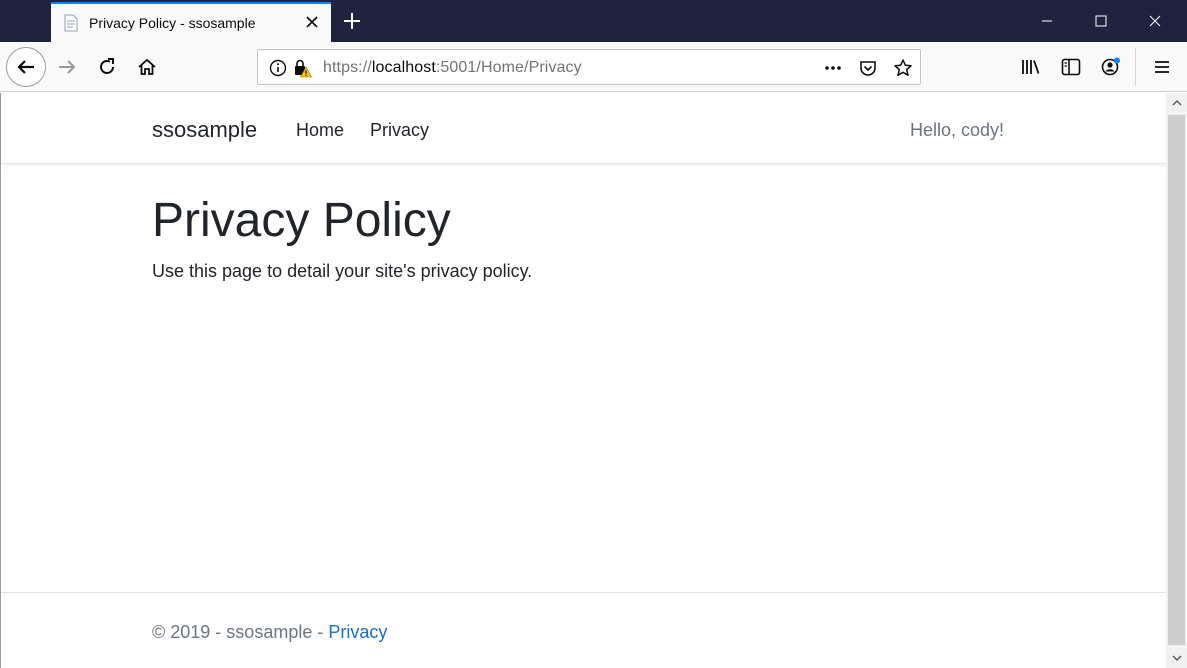 The image size is (1187, 668). I want to click on menu-button, so click(1162, 67).